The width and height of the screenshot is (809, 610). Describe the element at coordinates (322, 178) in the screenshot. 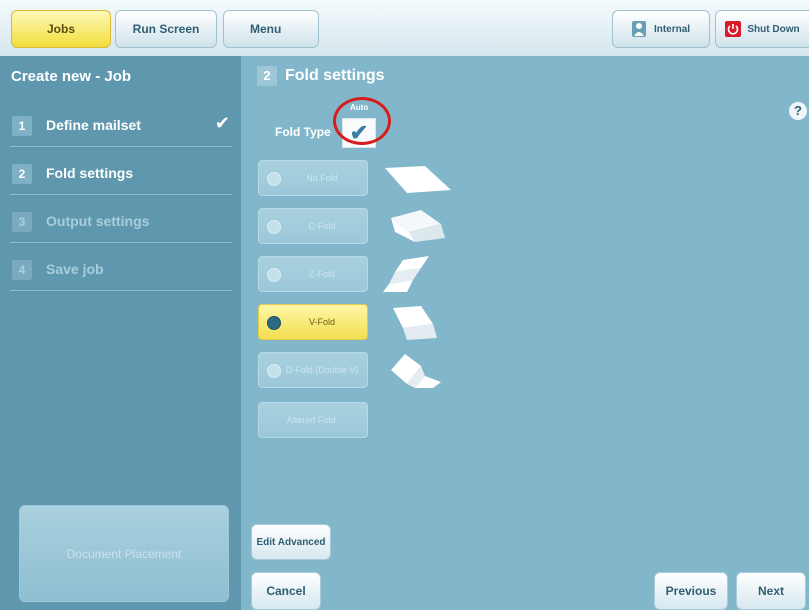

I see `option-label: No Fold` at that location.